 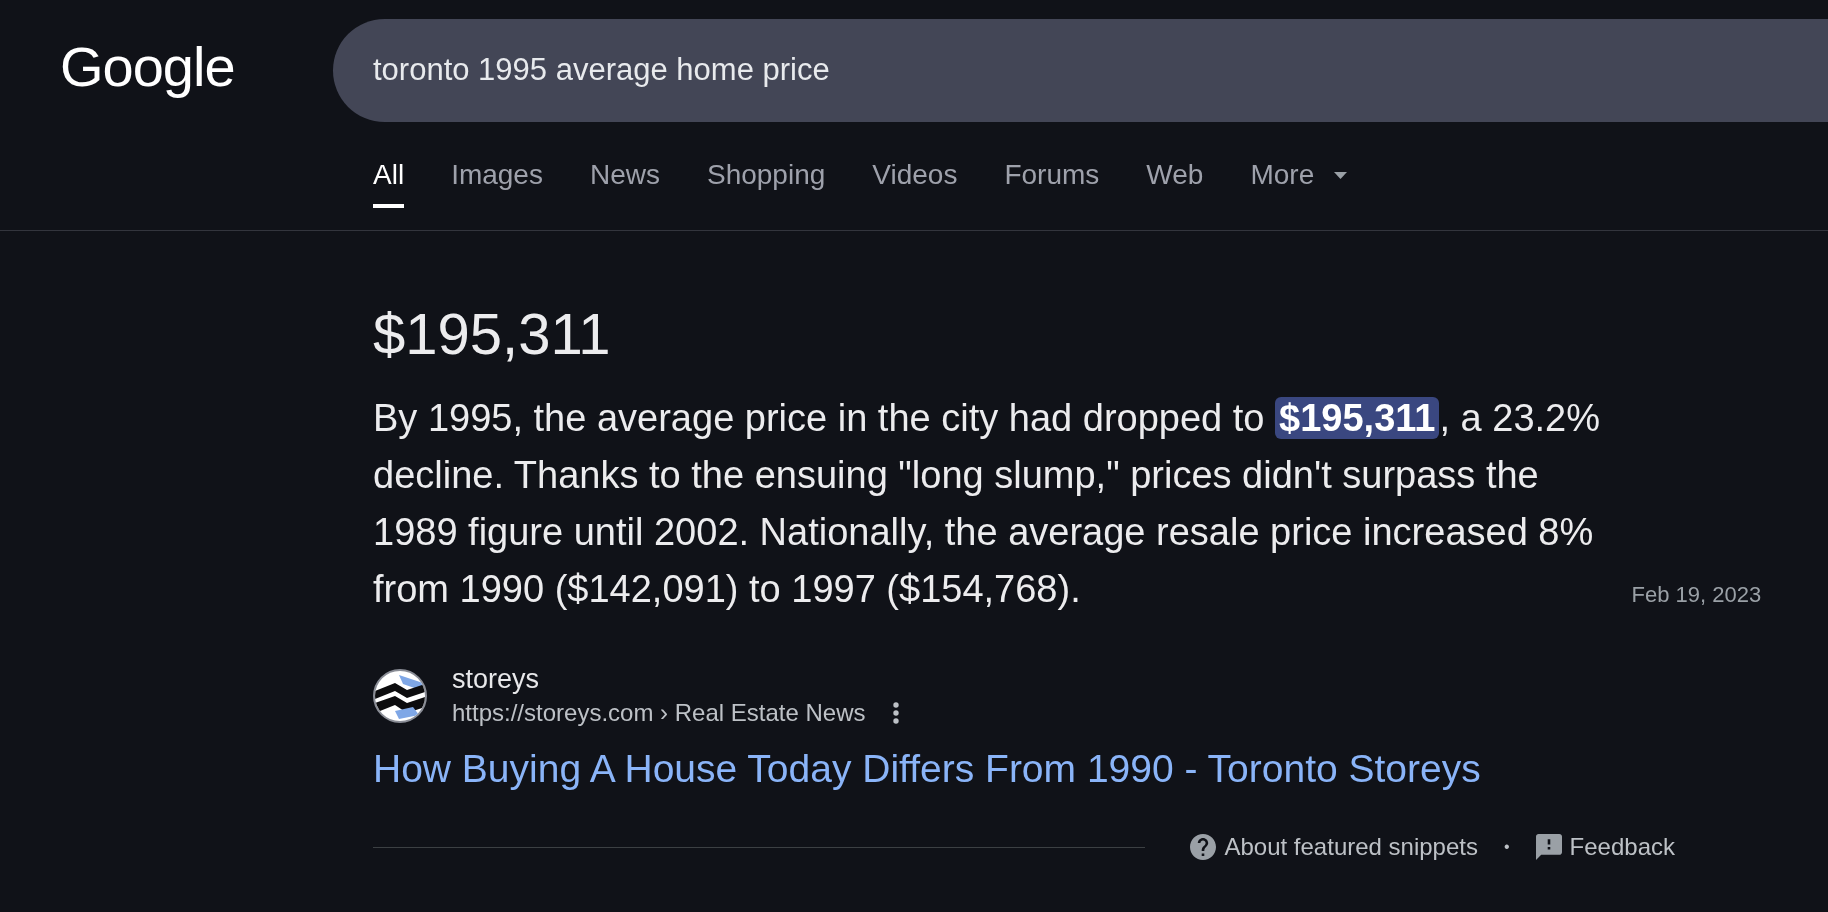 I want to click on search-tab: All, so click(x=389, y=174).